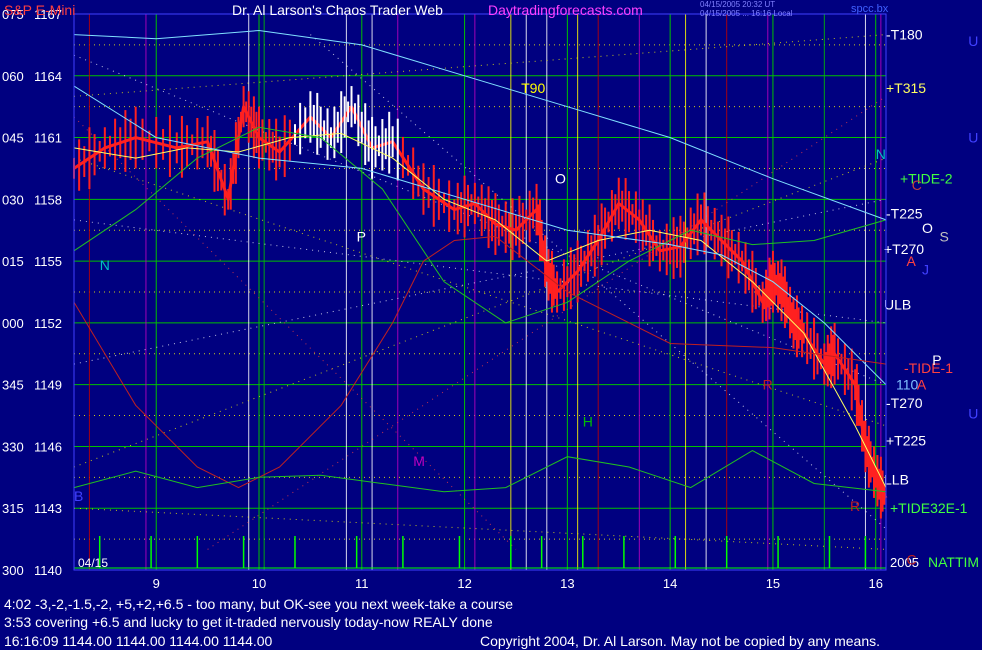 Image resolution: width=982 pixels, height=650 pixels. I want to click on x-tick-label: 12, so click(464, 583).